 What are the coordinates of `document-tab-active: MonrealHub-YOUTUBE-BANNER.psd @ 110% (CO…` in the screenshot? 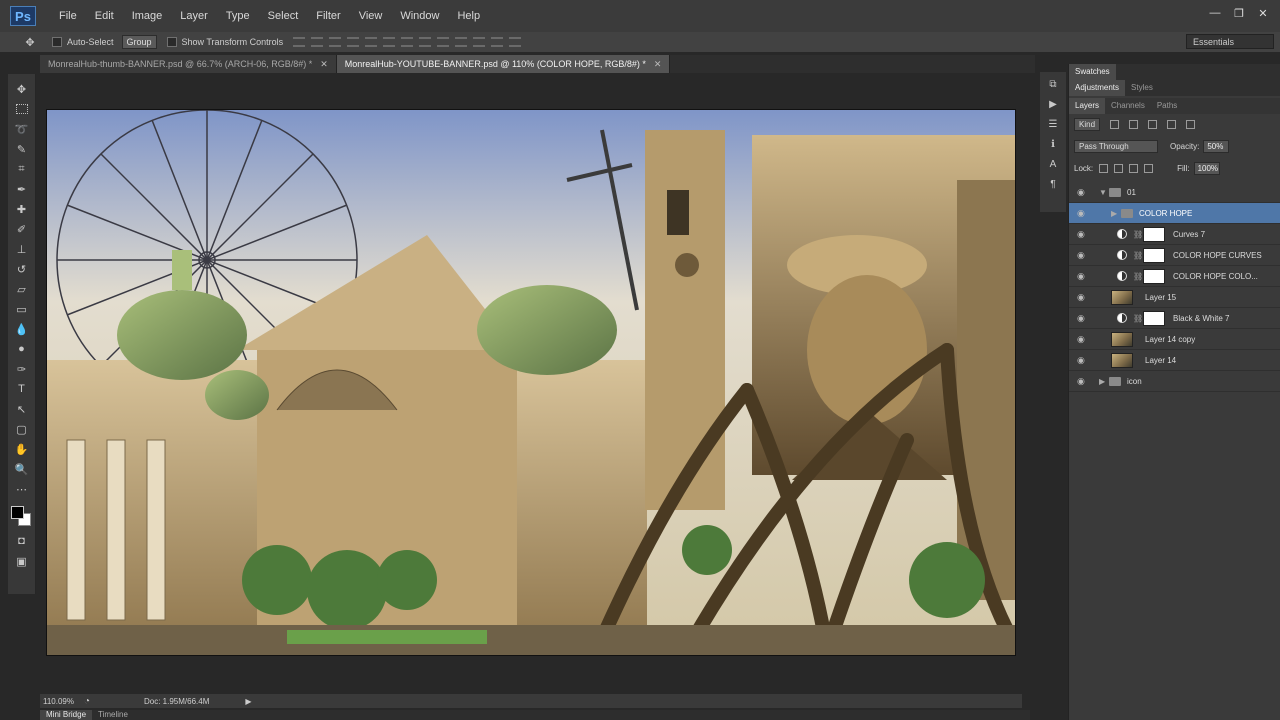 It's located at (503, 64).